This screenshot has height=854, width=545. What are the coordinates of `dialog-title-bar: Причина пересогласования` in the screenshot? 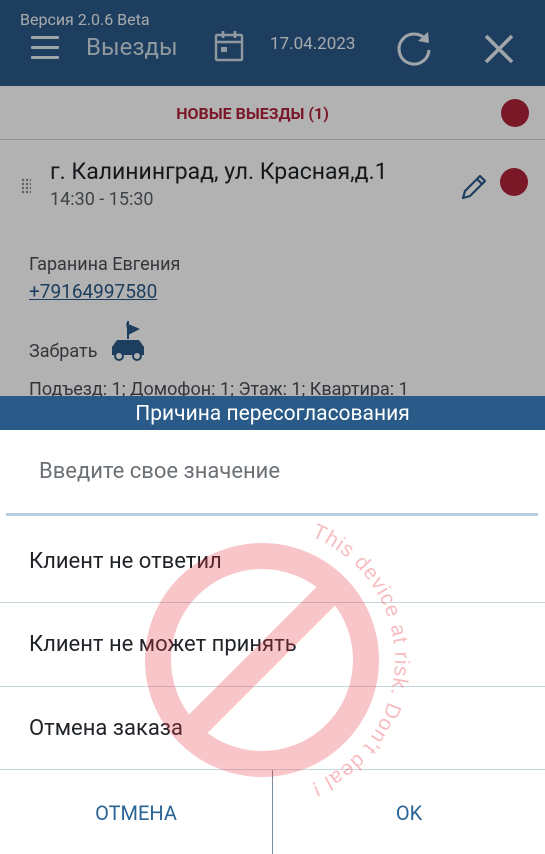 It's located at (272, 413).